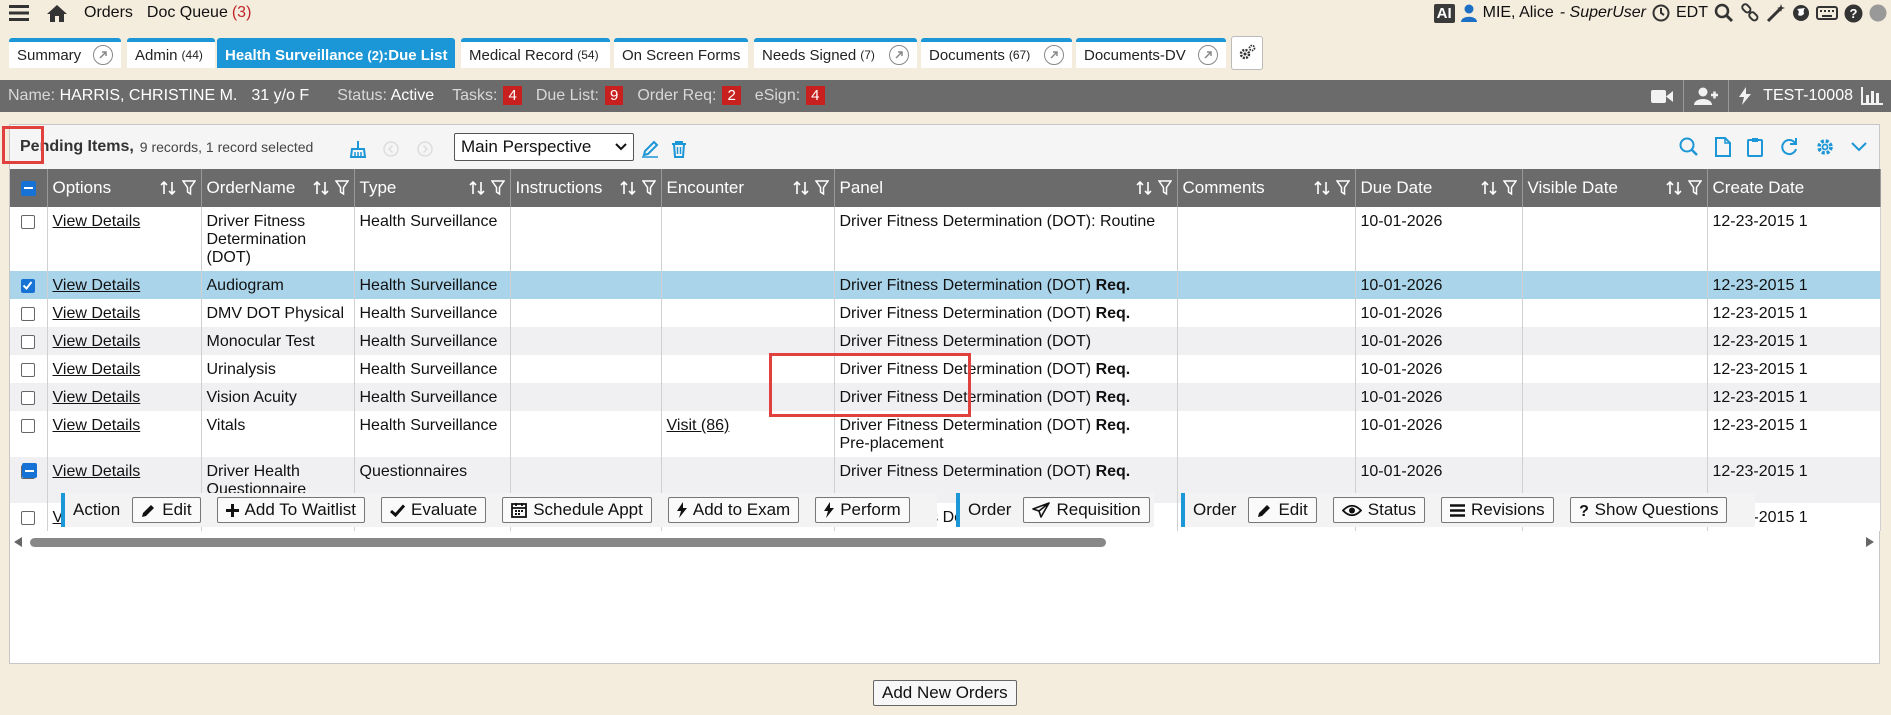 The width and height of the screenshot is (1891, 715). I want to click on trash-icon, so click(679, 149).